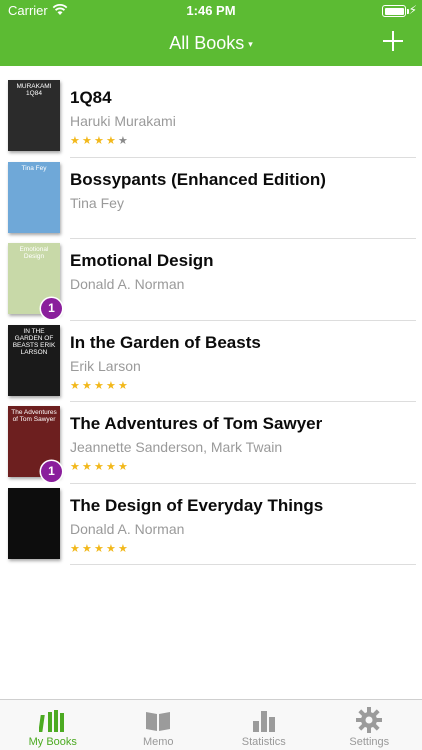 This screenshot has width=422, height=750. I want to click on book-author: Haruki Murakami, so click(123, 121).